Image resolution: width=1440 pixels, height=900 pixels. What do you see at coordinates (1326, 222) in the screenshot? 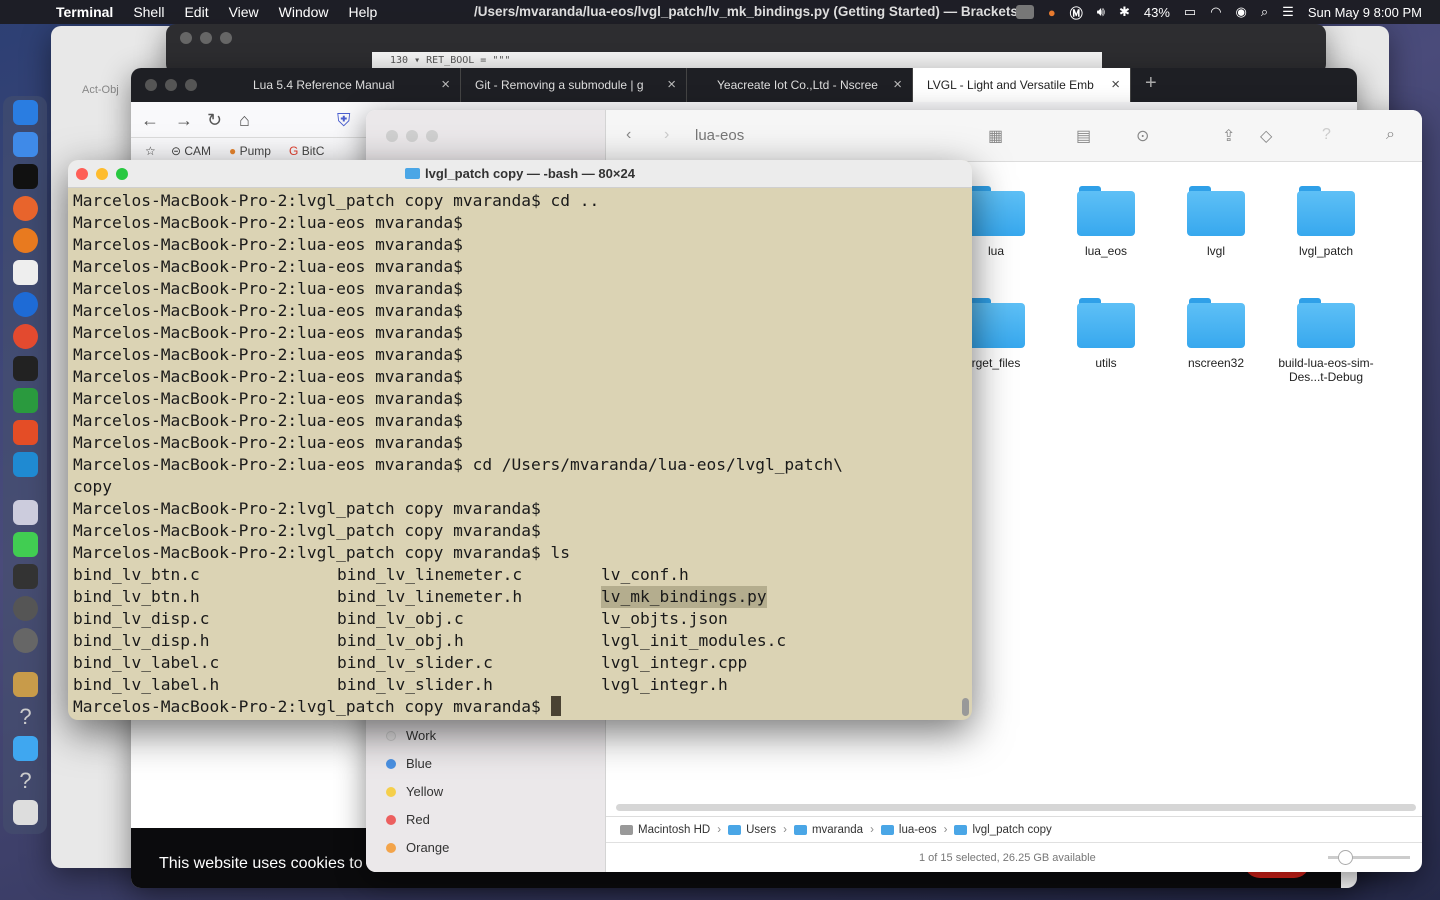
I see `folder-lvgl-patch: lvgl_patch` at bounding box center [1326, 222].